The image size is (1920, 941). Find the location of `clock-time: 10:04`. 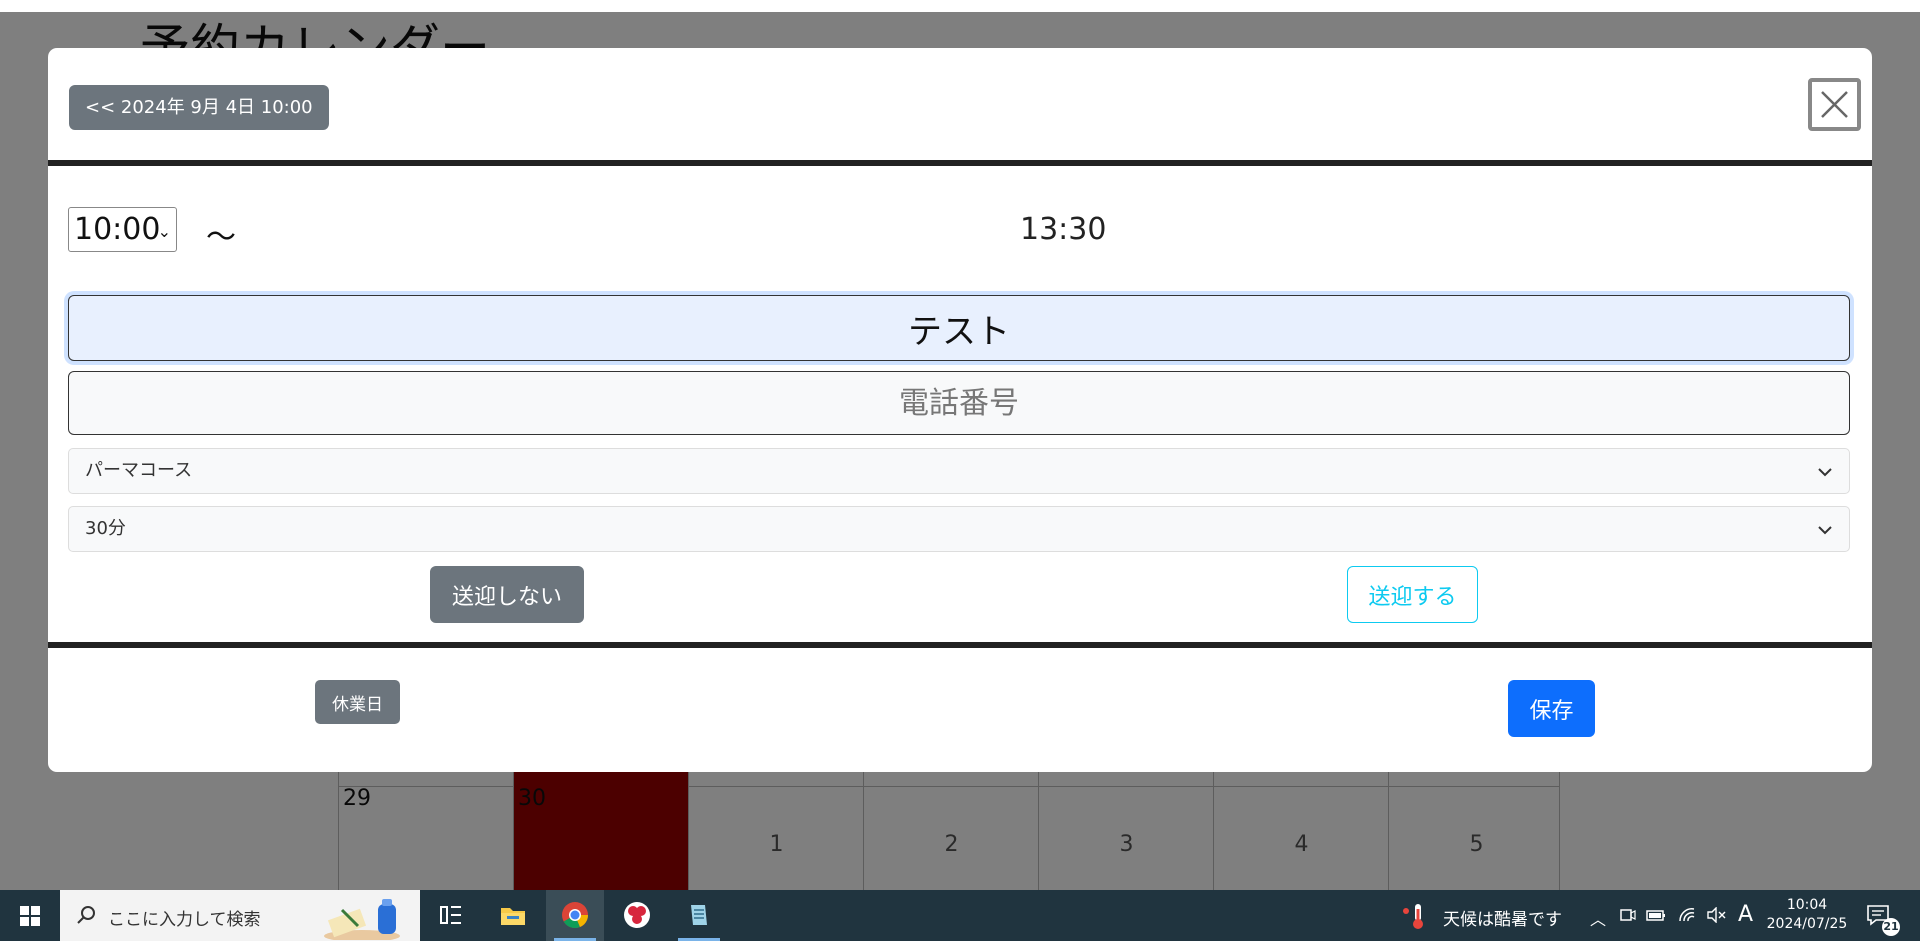

clock-time: 10:04 is located at coordinates (1807, 905).